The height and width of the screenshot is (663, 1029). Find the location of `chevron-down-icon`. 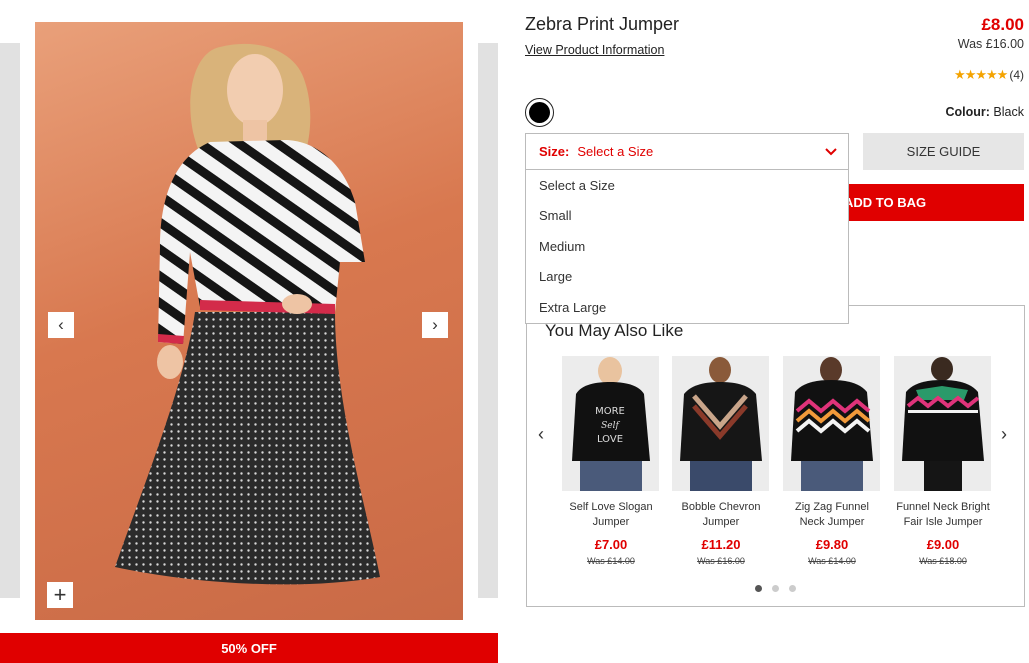

chevron-down-icon is located at coordinates (831, 153).